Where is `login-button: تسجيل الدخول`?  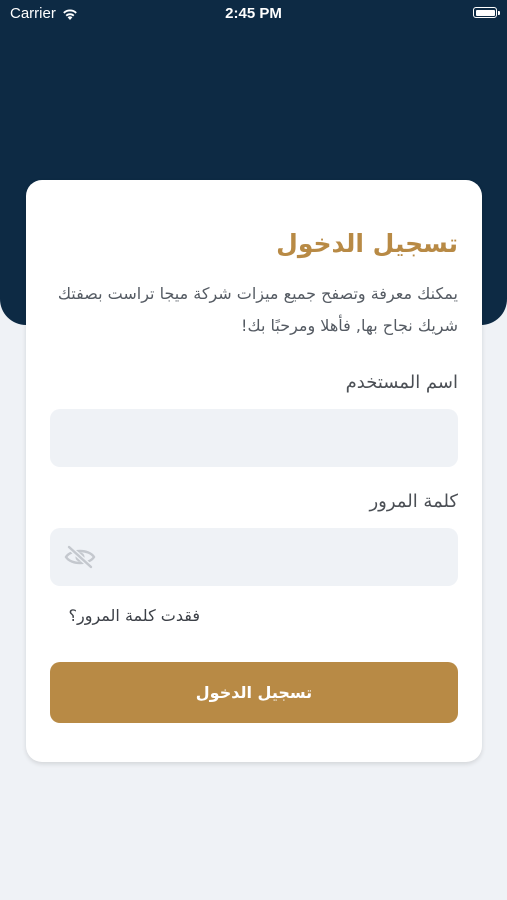
login-button: تسجيل الدخول is located at coordinates (254, 692).